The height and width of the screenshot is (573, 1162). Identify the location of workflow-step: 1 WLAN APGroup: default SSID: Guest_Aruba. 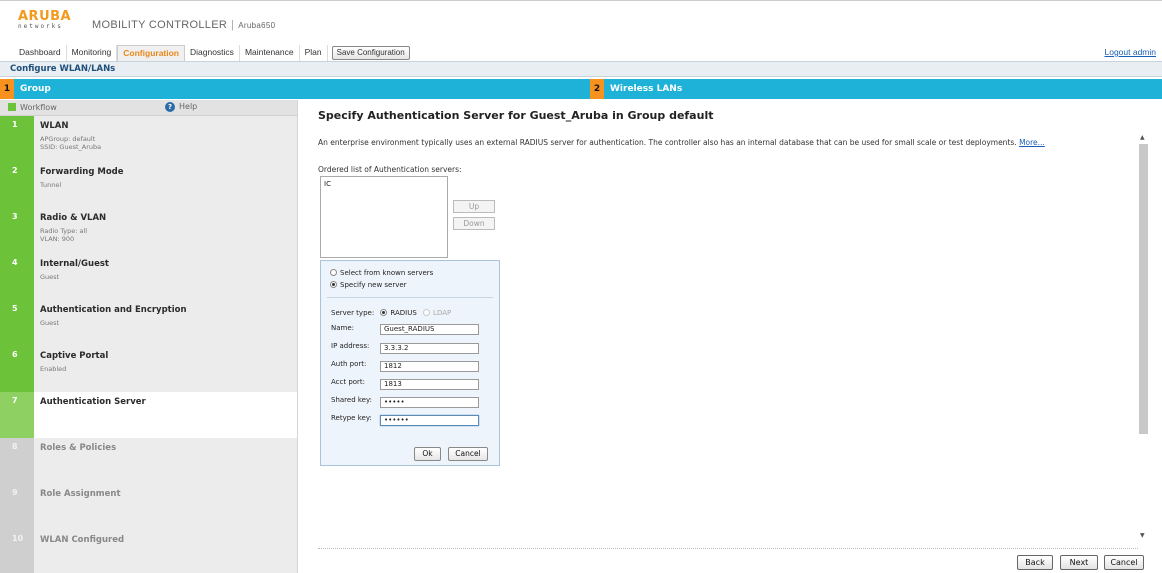
(148, 139).